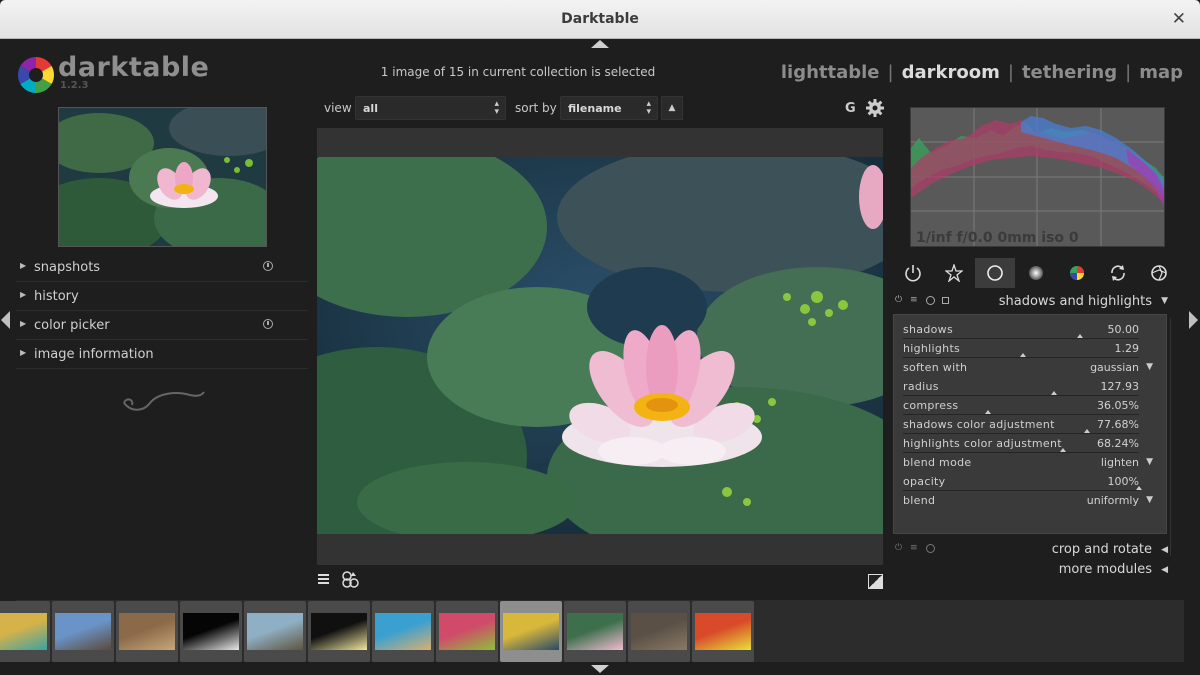 Image resolution: width=1200 pixels, height=675 pixels. Describe the element at coordinates (945, 300) in the screenshot. I see `module-instance-icon` at that location.